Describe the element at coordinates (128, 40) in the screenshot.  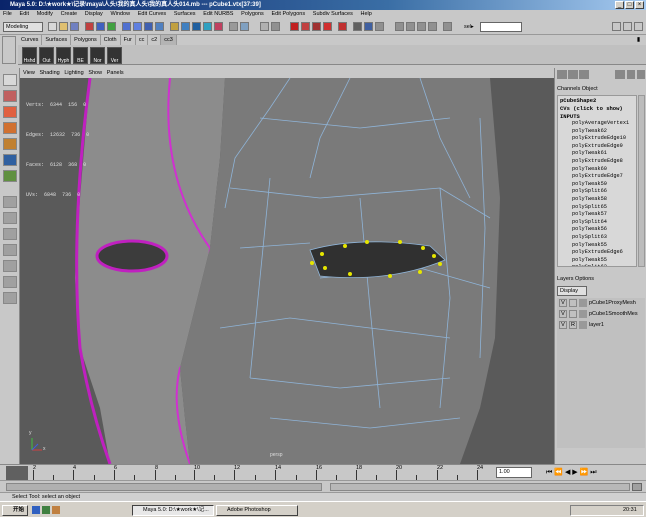
I see `shelf-tab-fur: Fur` at that location.